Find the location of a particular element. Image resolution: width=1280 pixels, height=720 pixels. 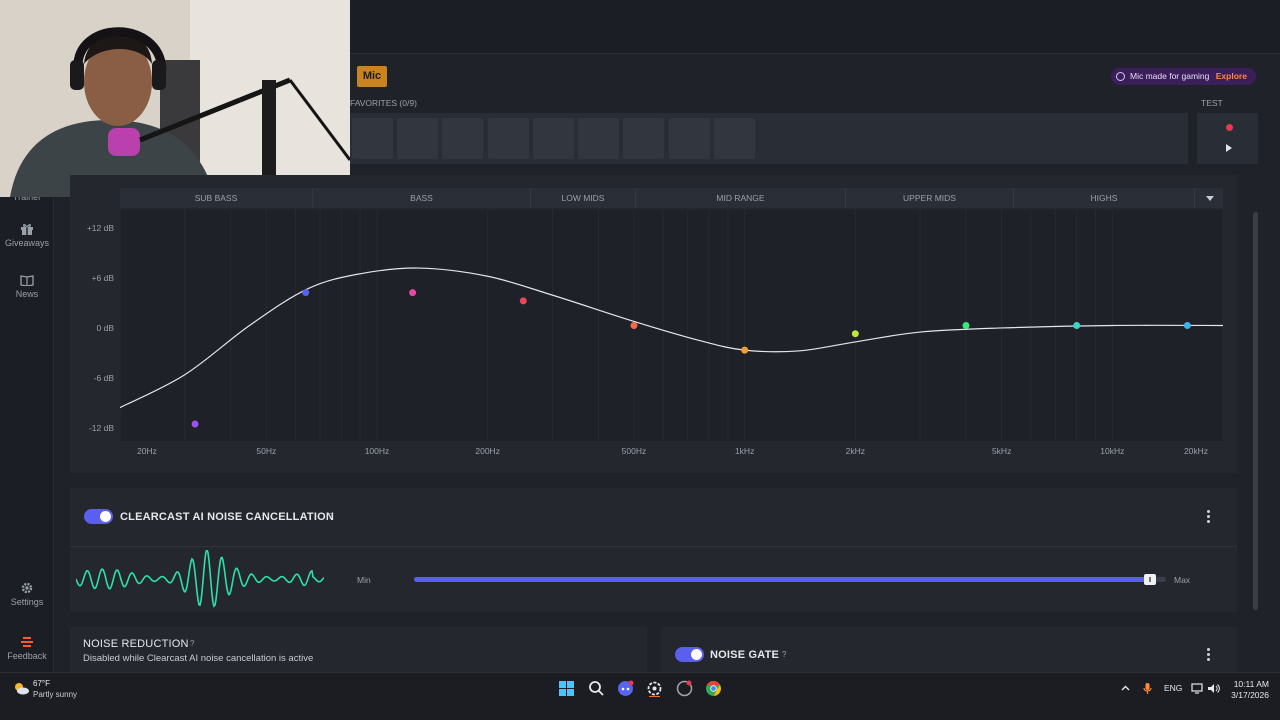

clearcast-slider-thumb is located at coordinates (1150, 579).